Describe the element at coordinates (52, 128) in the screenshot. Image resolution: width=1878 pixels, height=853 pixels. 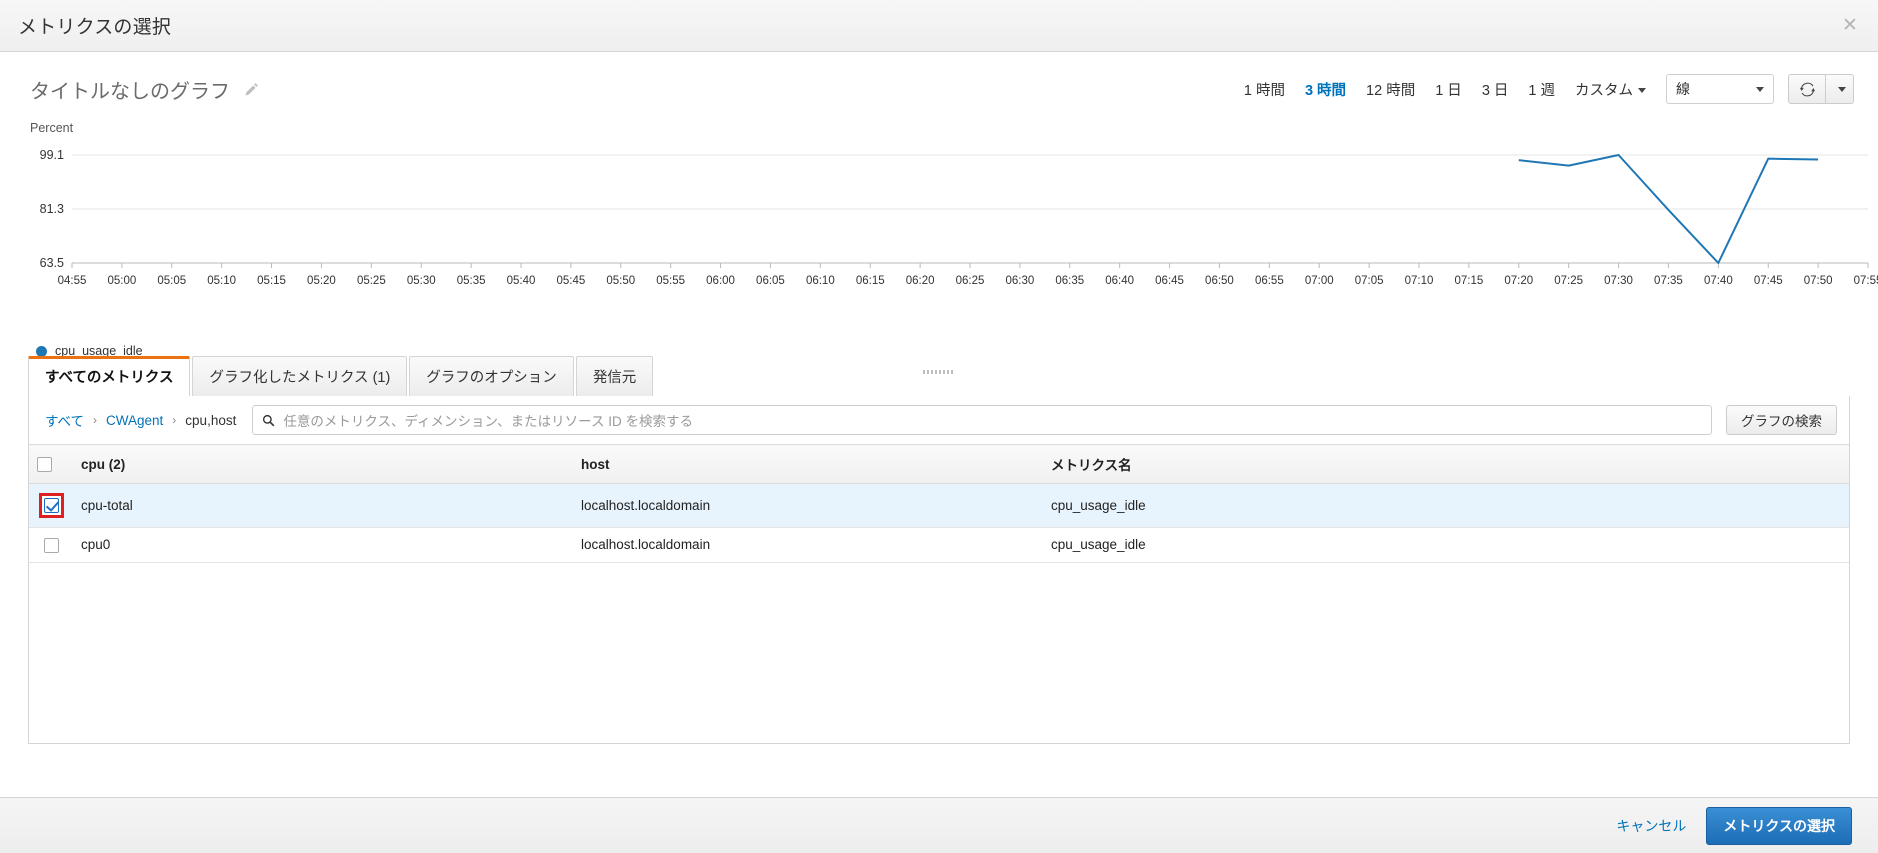
I see `y-axis-unit: Percent` at that location.